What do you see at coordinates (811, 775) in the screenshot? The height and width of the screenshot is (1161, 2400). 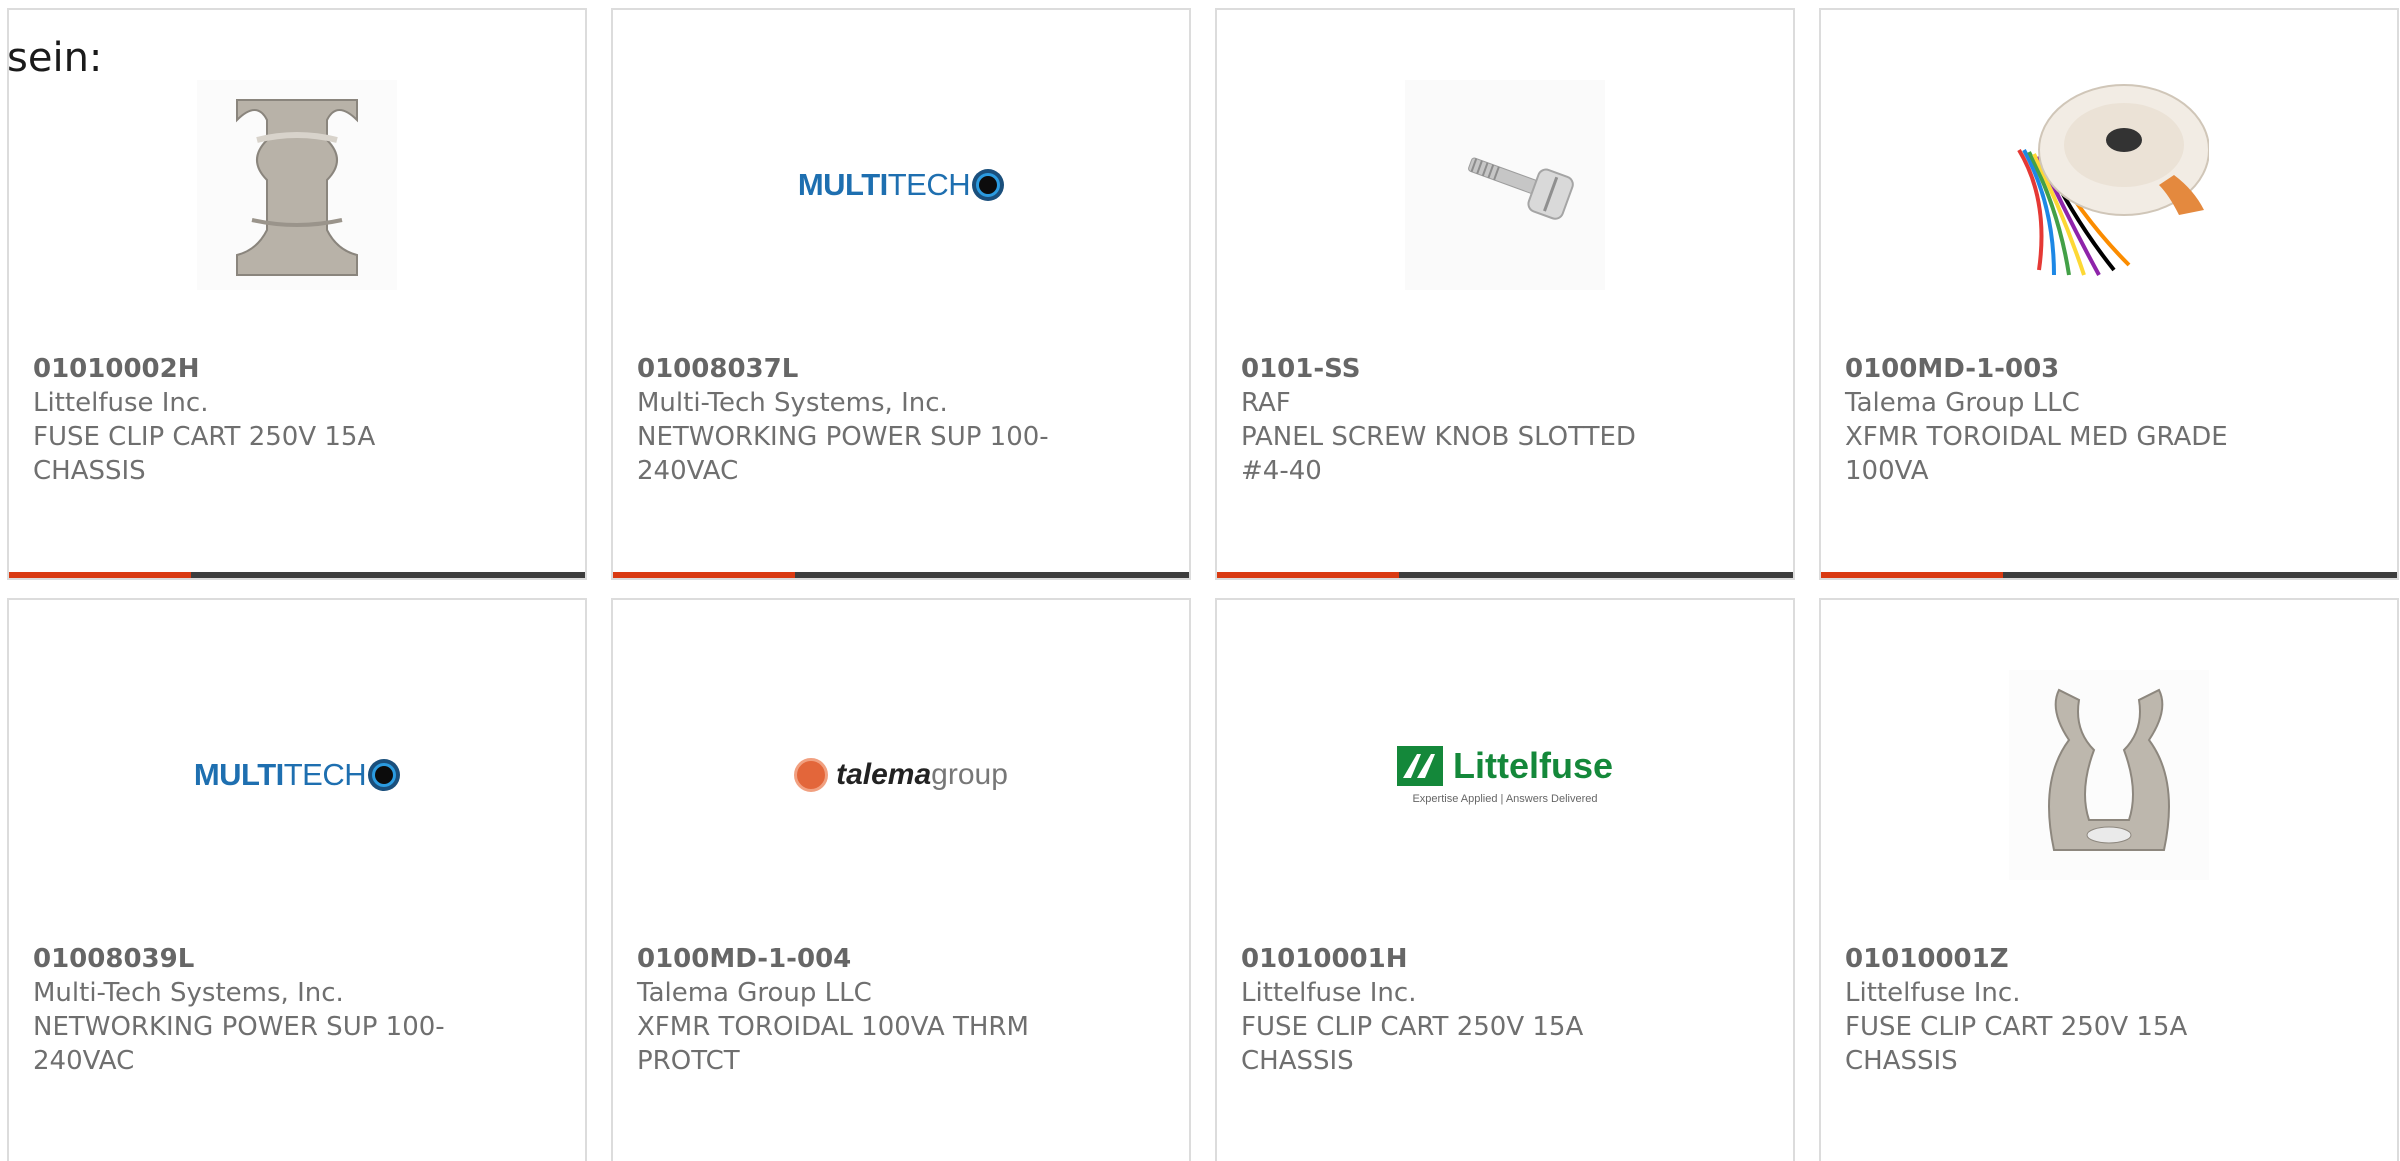 I see `talema-logo-mark` at bounding box center [811, 775].